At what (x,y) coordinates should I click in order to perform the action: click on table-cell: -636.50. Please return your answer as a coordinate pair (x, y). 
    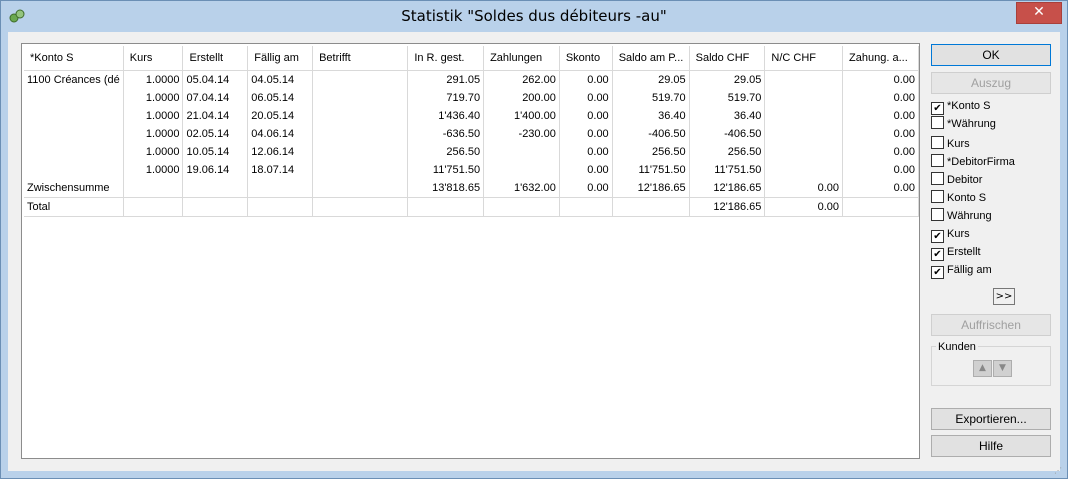
    Looking at the image, I should click on (446, 134).